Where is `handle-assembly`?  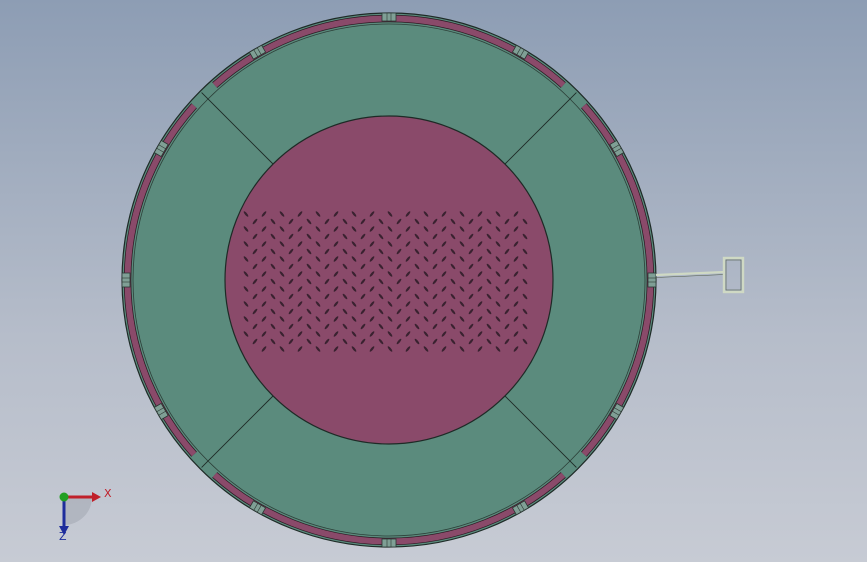
handle-assembly is located at coordinates (700, 275).